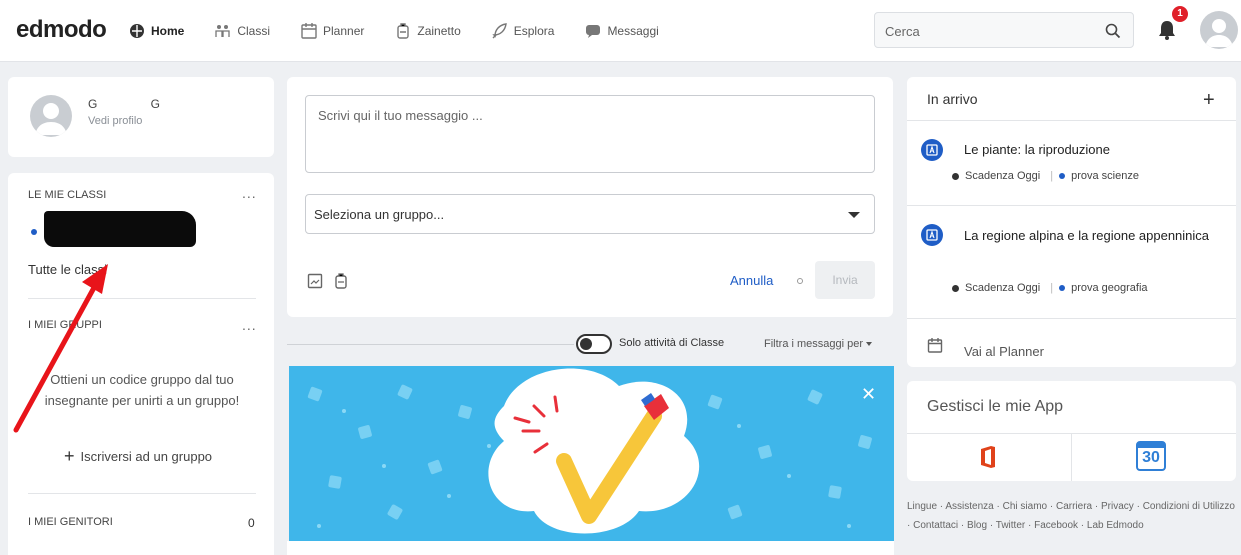 This screenshot has height=555, width=1241. What do you see at coordinates (1151, 445) in the screenshot?
I see `calendar-header` at bounding box center [1151, 445].